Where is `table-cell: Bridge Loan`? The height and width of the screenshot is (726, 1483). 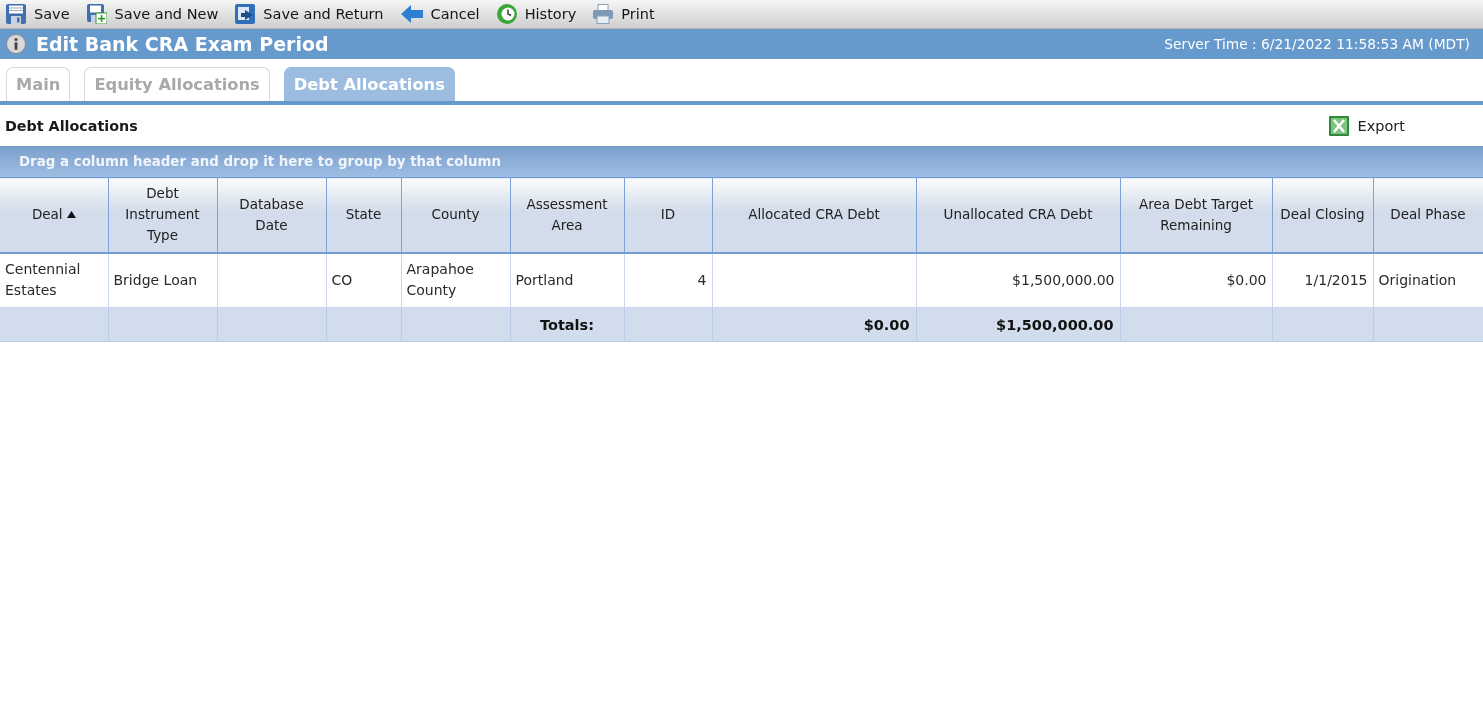
table-cell: Bridge Loan is located at coordinates (162, 280).